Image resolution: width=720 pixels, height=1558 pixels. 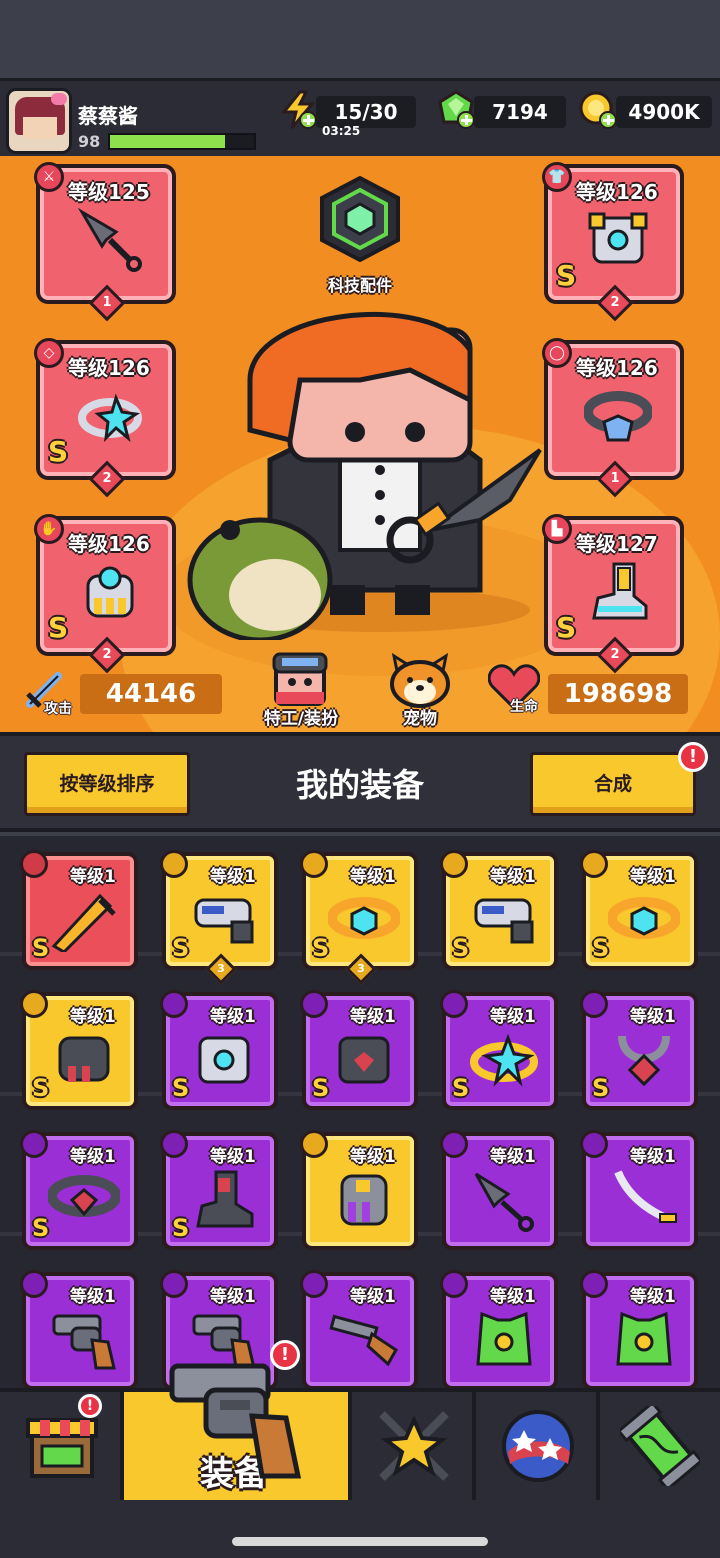 I want to click on pet-label: 宠物, so click(x=420, y=716).